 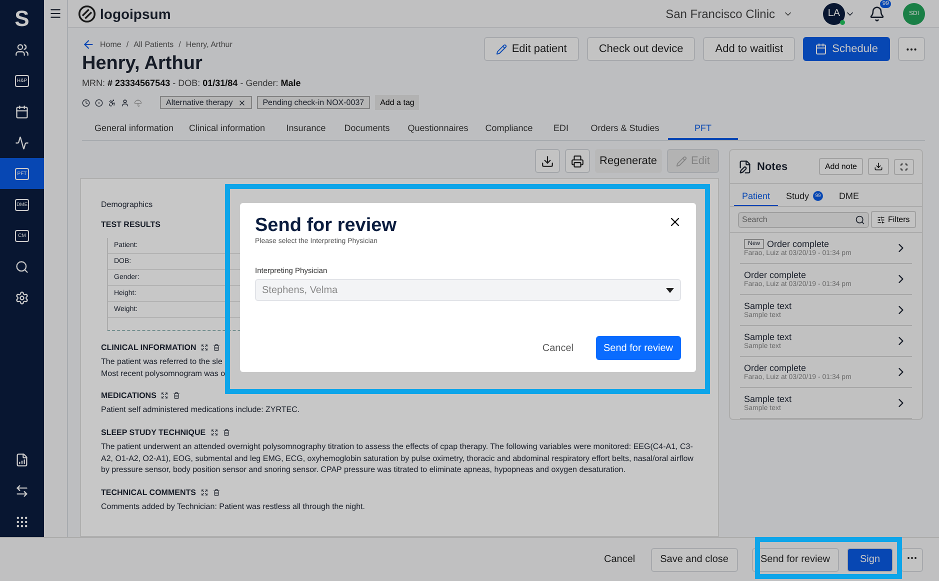 I want to click on action-button: Schedule, so click(x=846, y=49).